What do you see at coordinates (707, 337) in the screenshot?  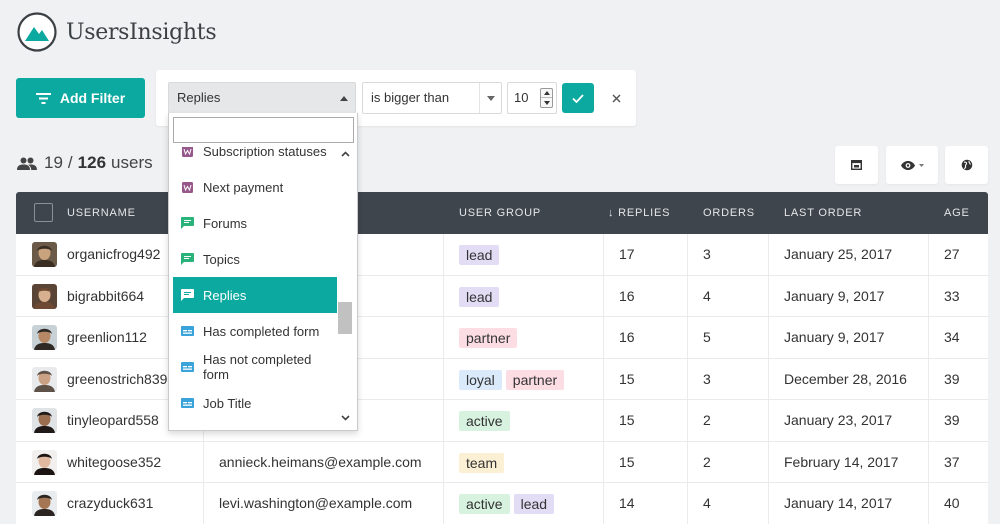 I see `orders-cell: 5` at bounding box center [707, 337].